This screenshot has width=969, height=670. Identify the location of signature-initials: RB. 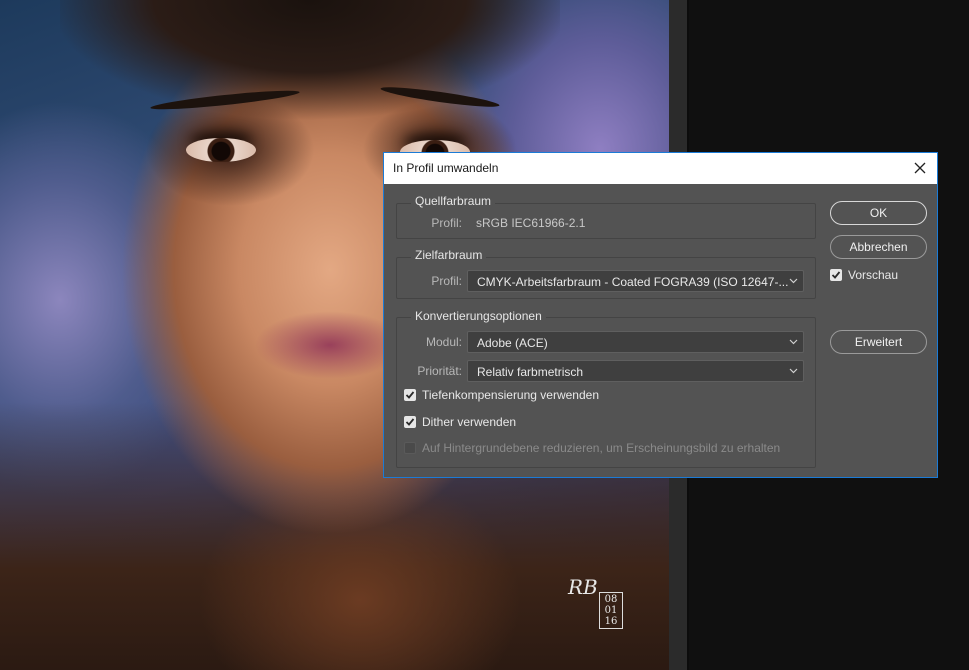
(583, 587).